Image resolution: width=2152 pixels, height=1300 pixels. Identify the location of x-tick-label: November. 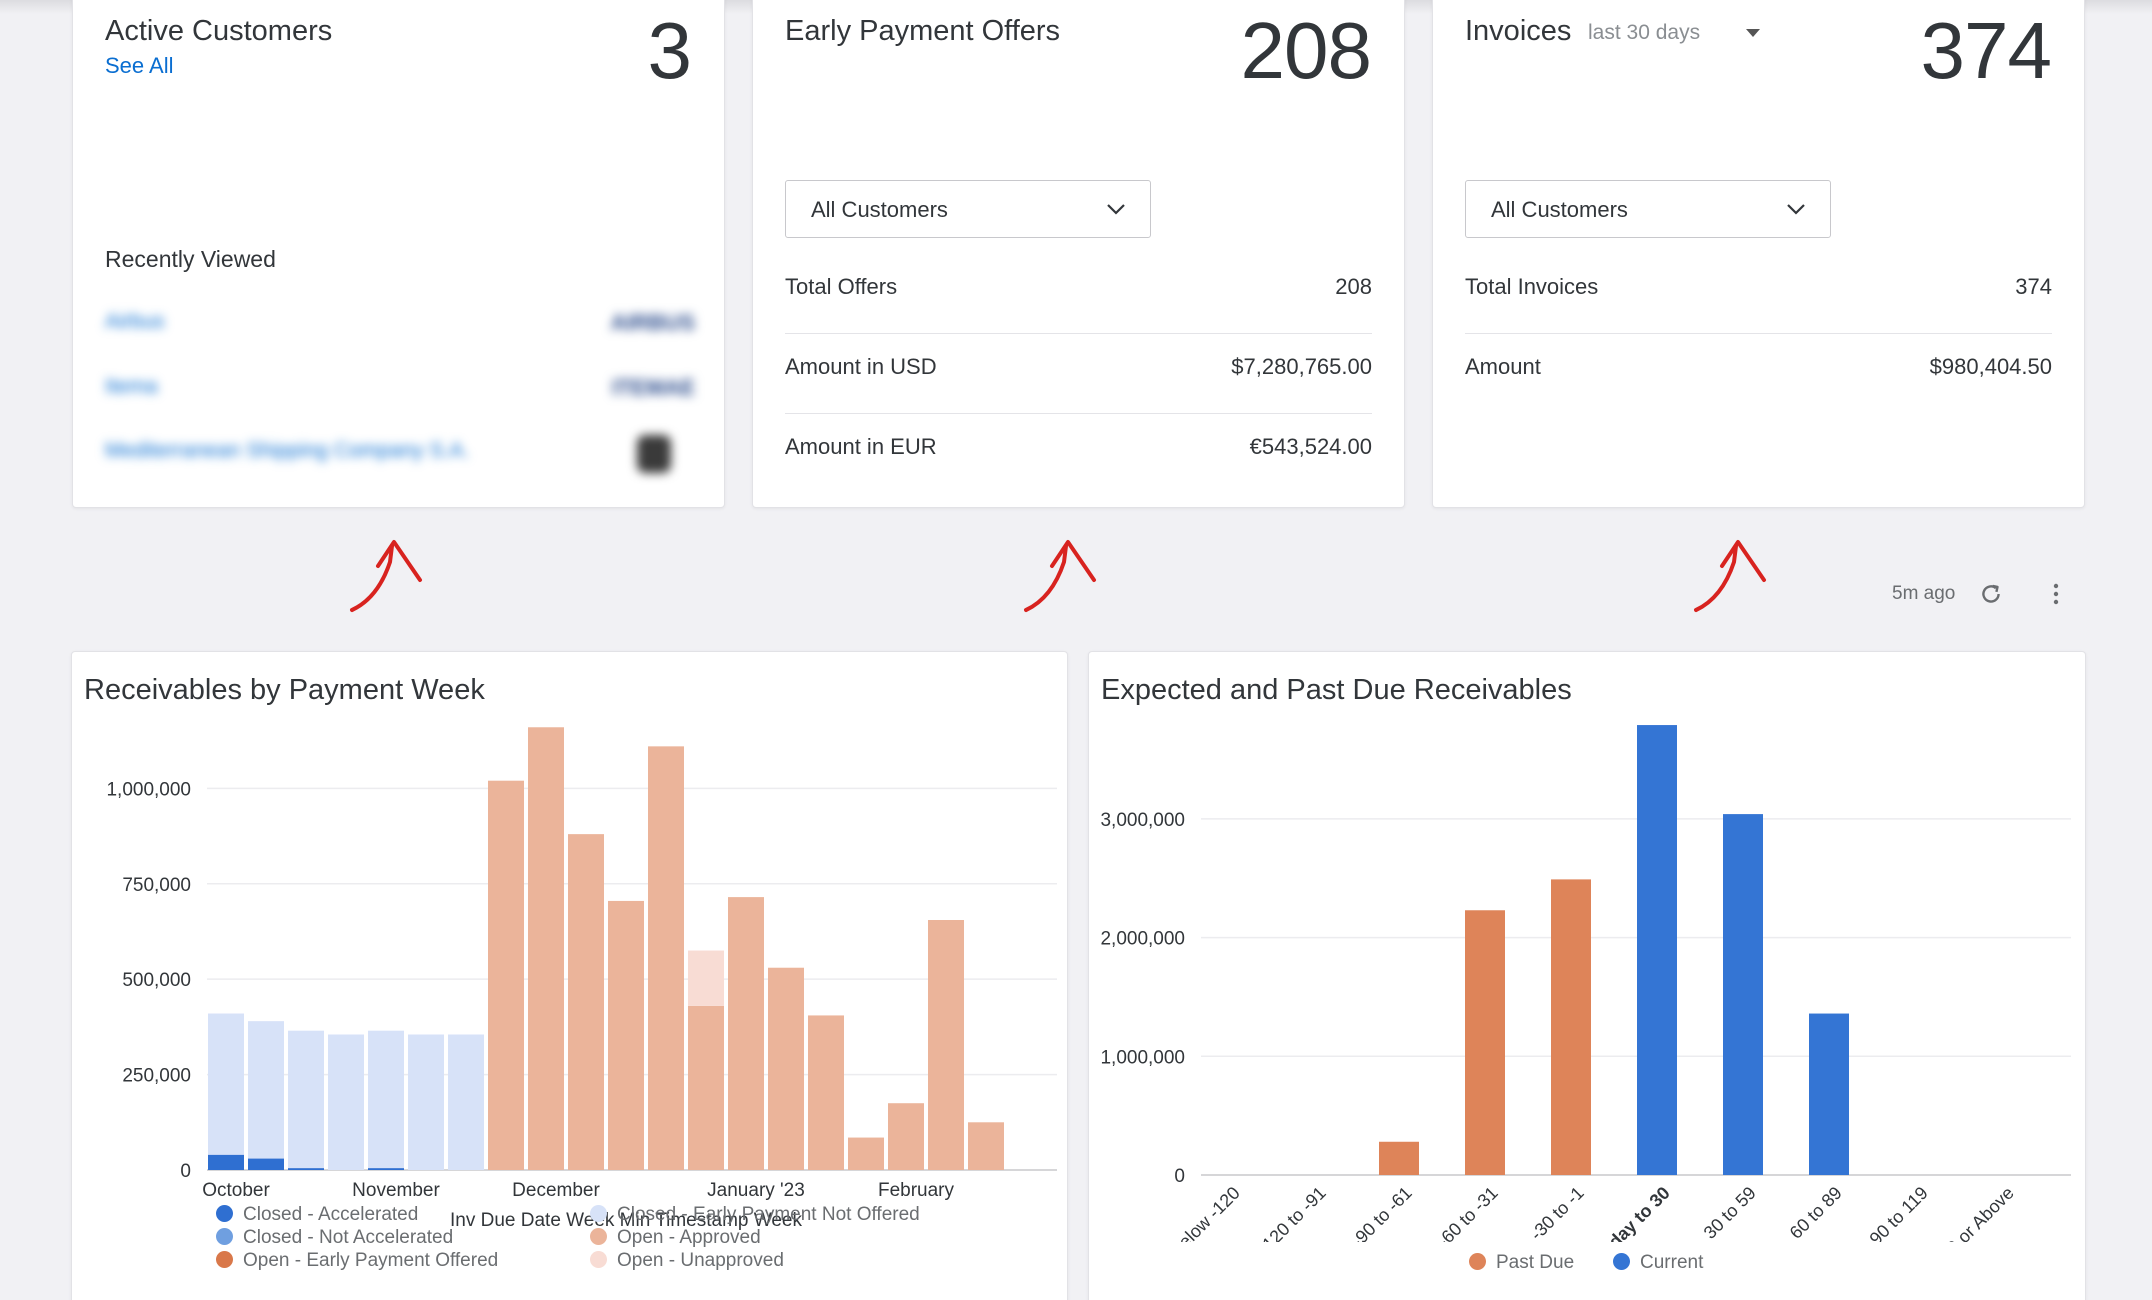
(396, 1190).